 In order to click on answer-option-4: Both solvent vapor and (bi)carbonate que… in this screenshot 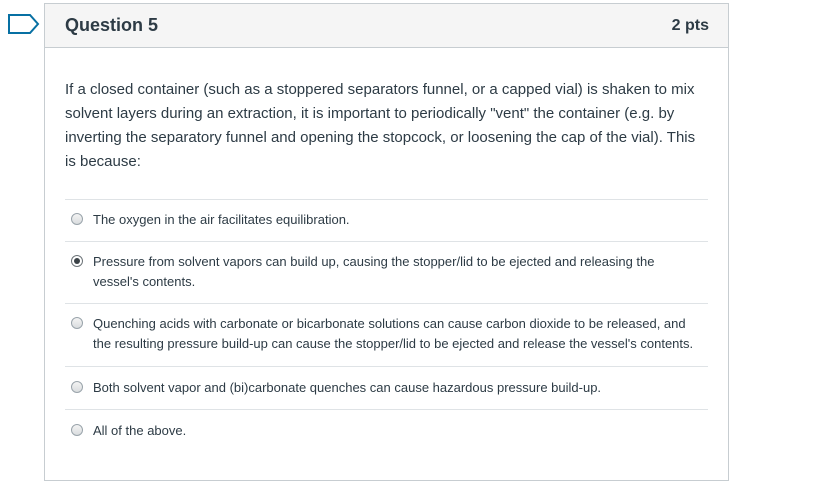, I will do `click(386, 388)`.